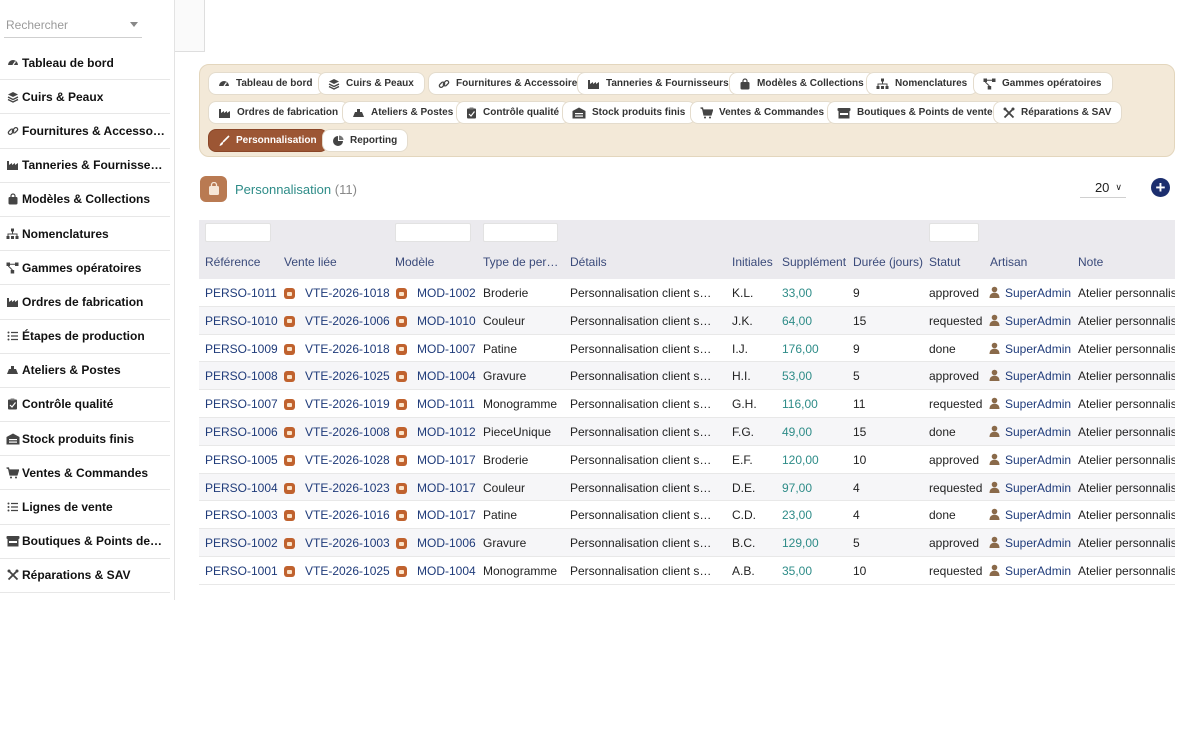  Describe the element at coordinates (658, 83) in the screenshot. I see `tab-tanneries-fournisseurs: Tanneries & Fournisseurs` at that location.